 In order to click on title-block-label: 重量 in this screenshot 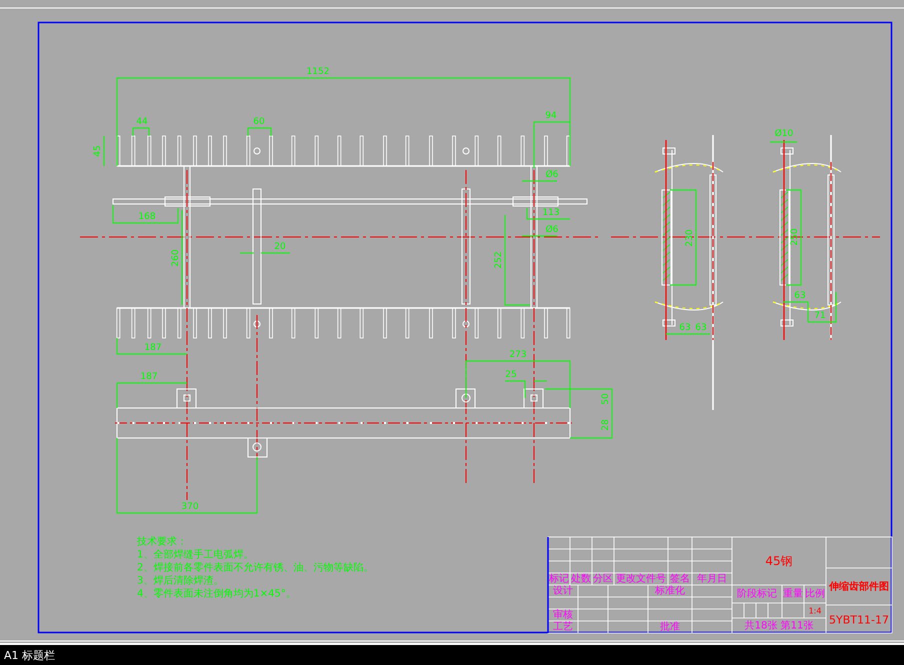, I will do `click(793, 594)`.